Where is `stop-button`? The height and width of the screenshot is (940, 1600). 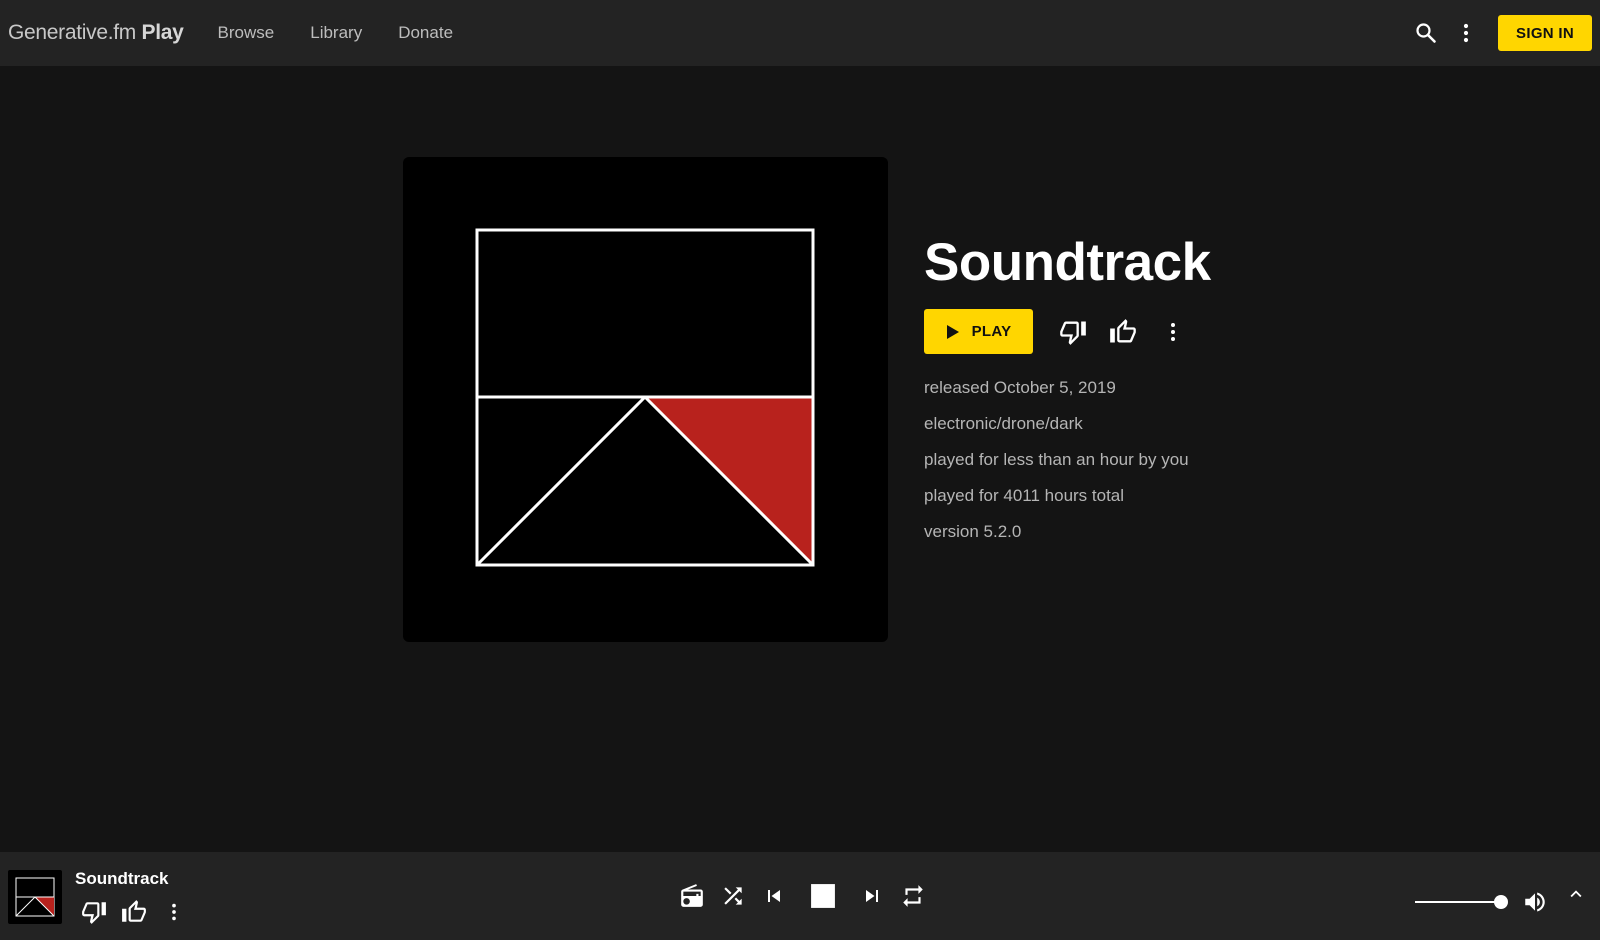
stop-button is located at coordinates (823, 896).